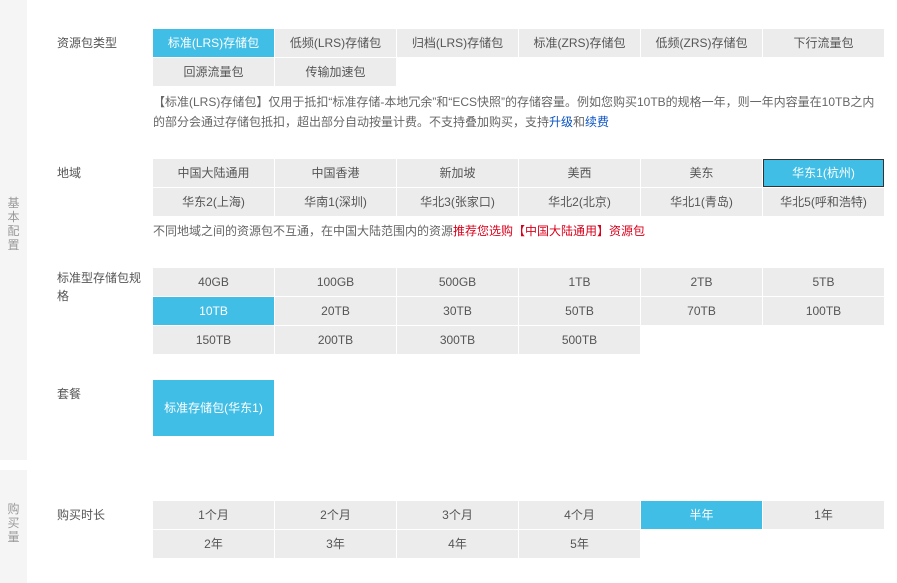 This screenshot has width=897, height=583. I want to click on package-type-option: 低频(LRS)存储包, so click(335, 43).